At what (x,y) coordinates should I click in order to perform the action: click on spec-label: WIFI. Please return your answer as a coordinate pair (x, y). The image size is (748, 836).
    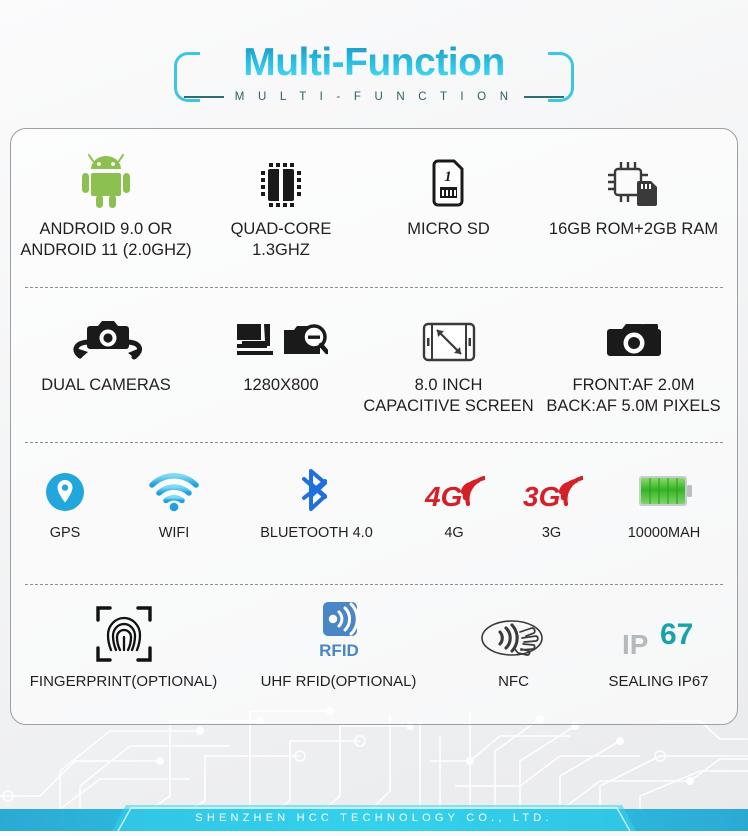
    Looking at the image, I should click on (174, 533).